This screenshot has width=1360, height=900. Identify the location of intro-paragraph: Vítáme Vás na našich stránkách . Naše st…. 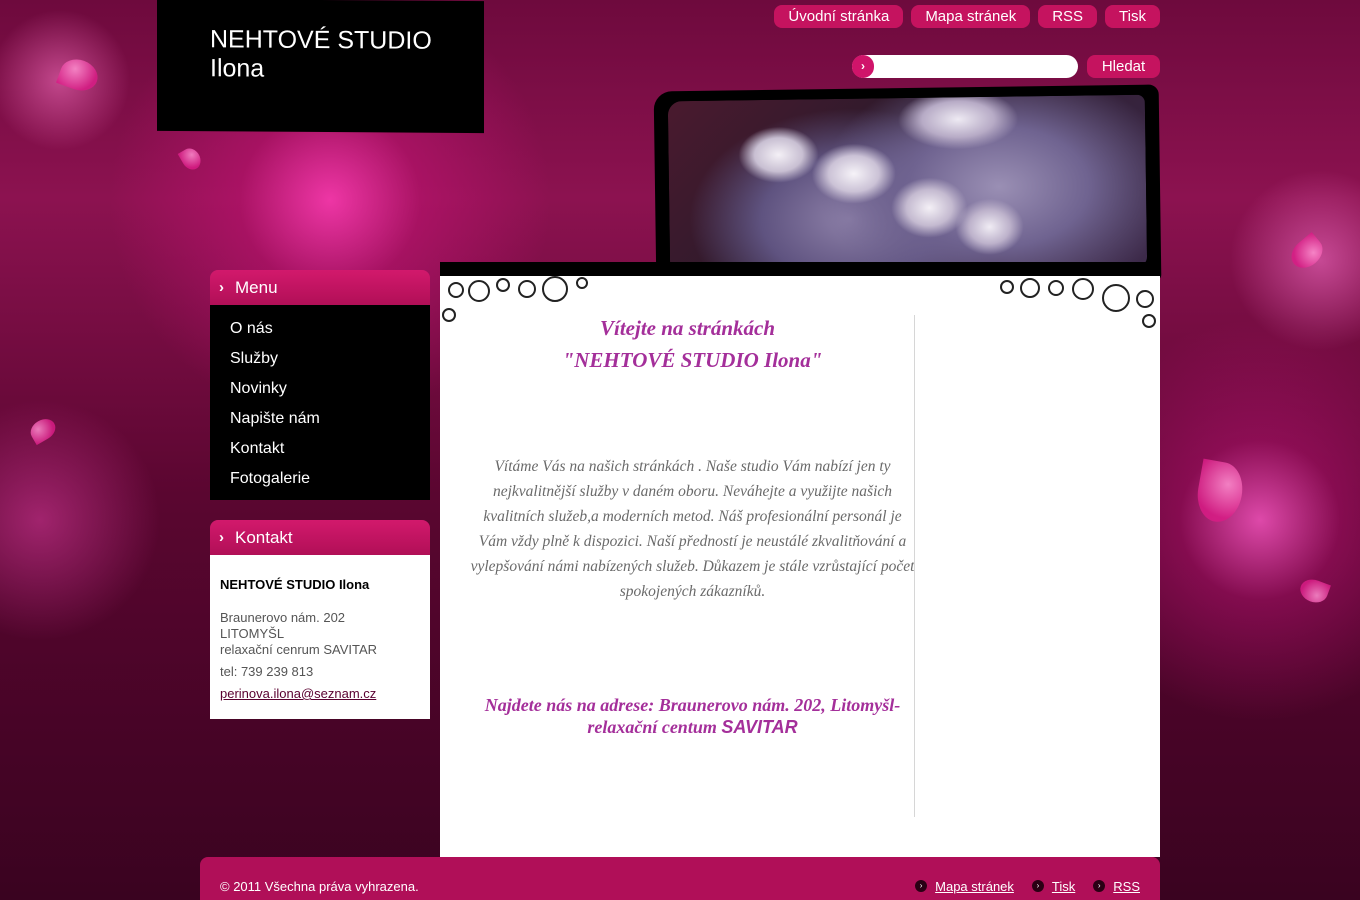
(692, 529).